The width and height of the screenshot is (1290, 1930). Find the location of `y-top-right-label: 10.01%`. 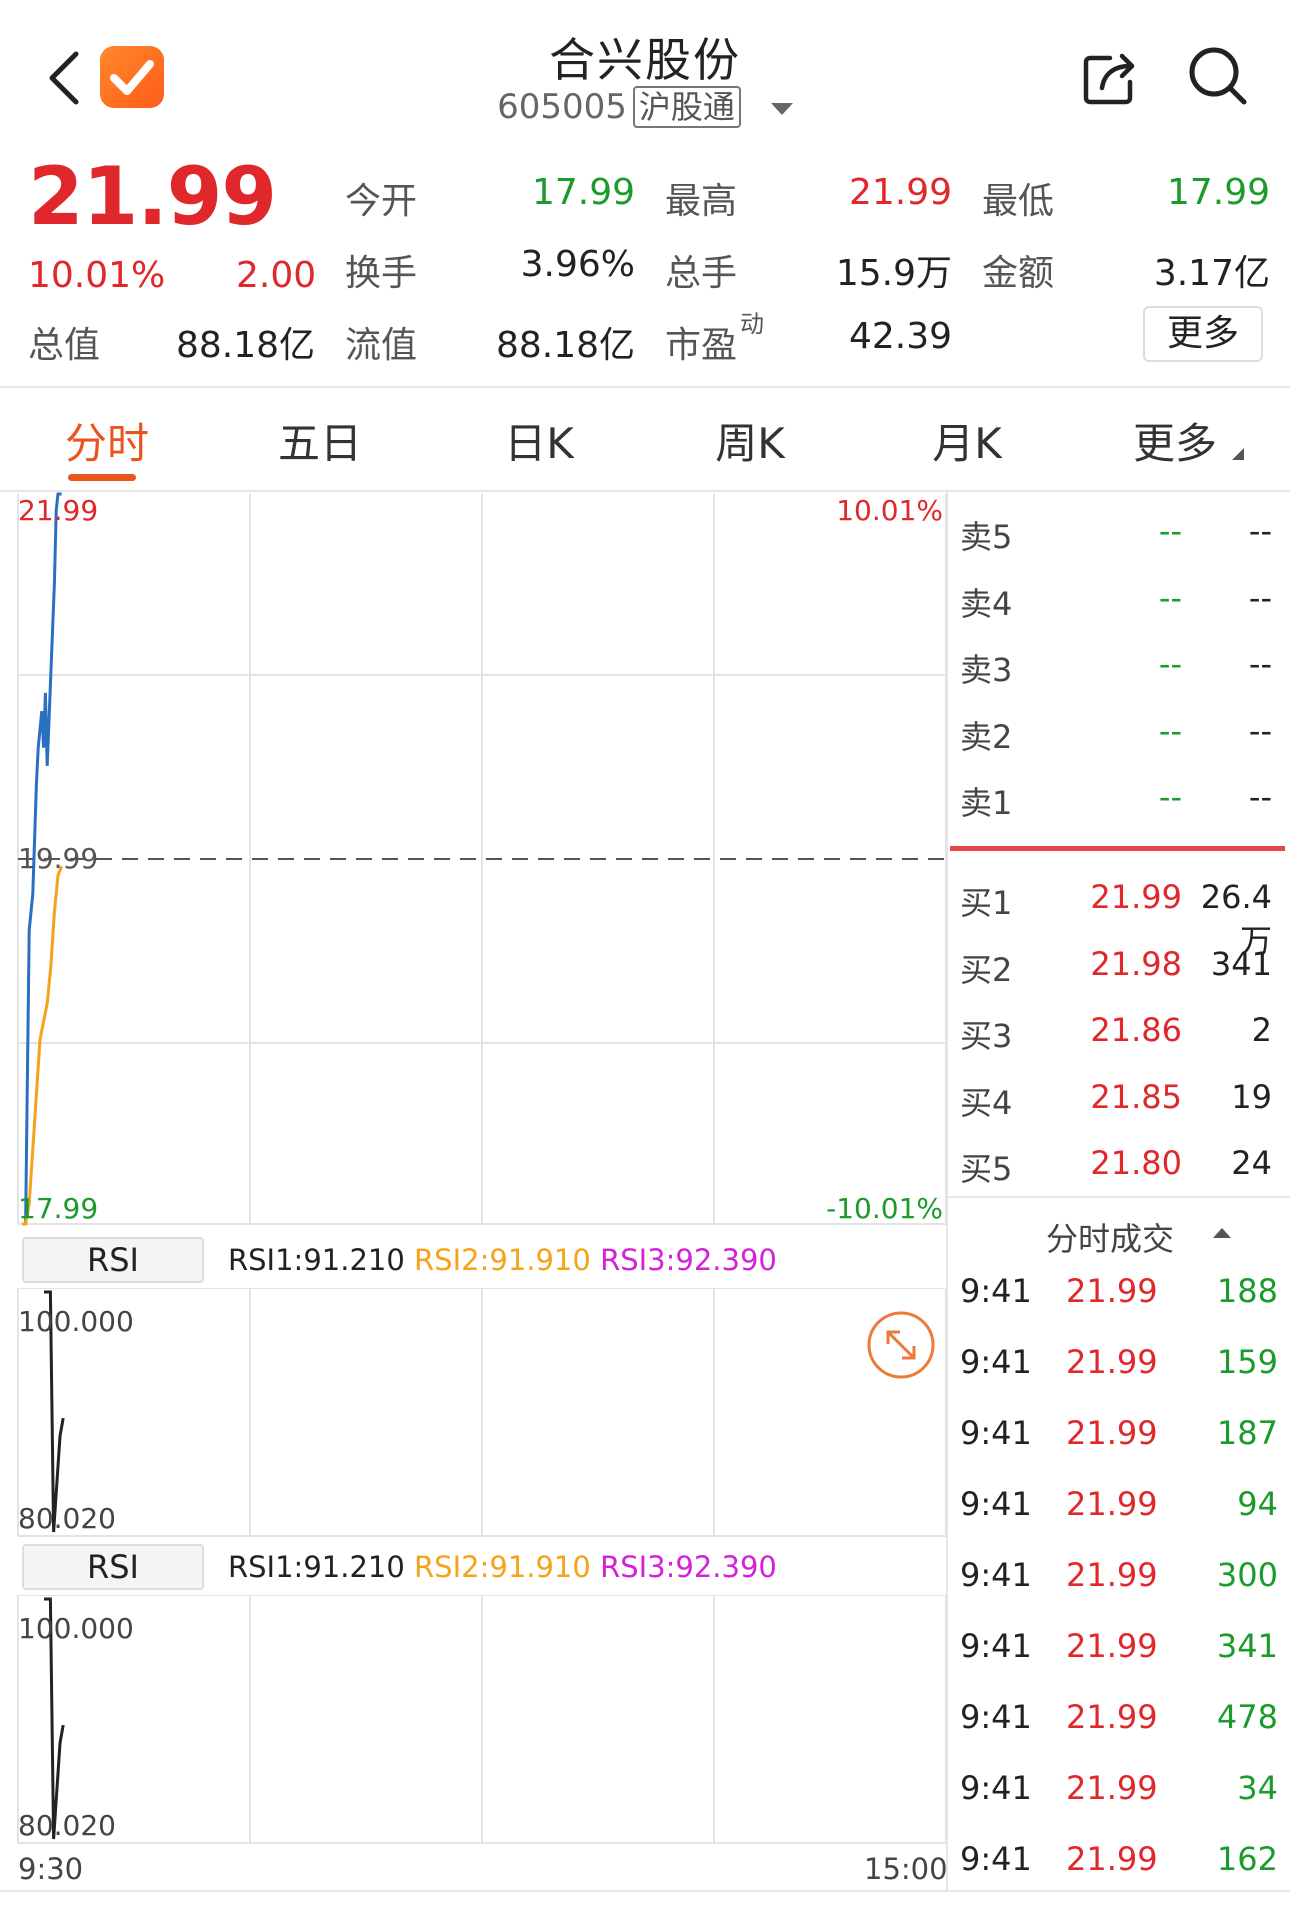

y-top-right-label: 10.01% is located at coordinates (889, 510).